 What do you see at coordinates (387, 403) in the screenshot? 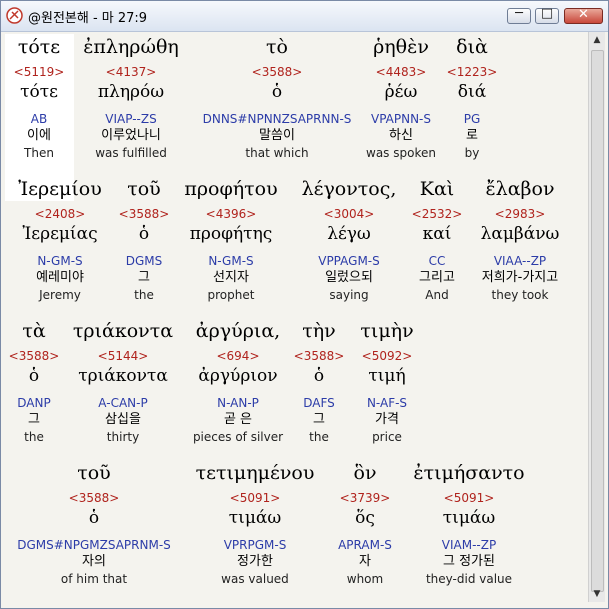
I see `parsing-code: N-AF-S` at bounding box center [387, 403].